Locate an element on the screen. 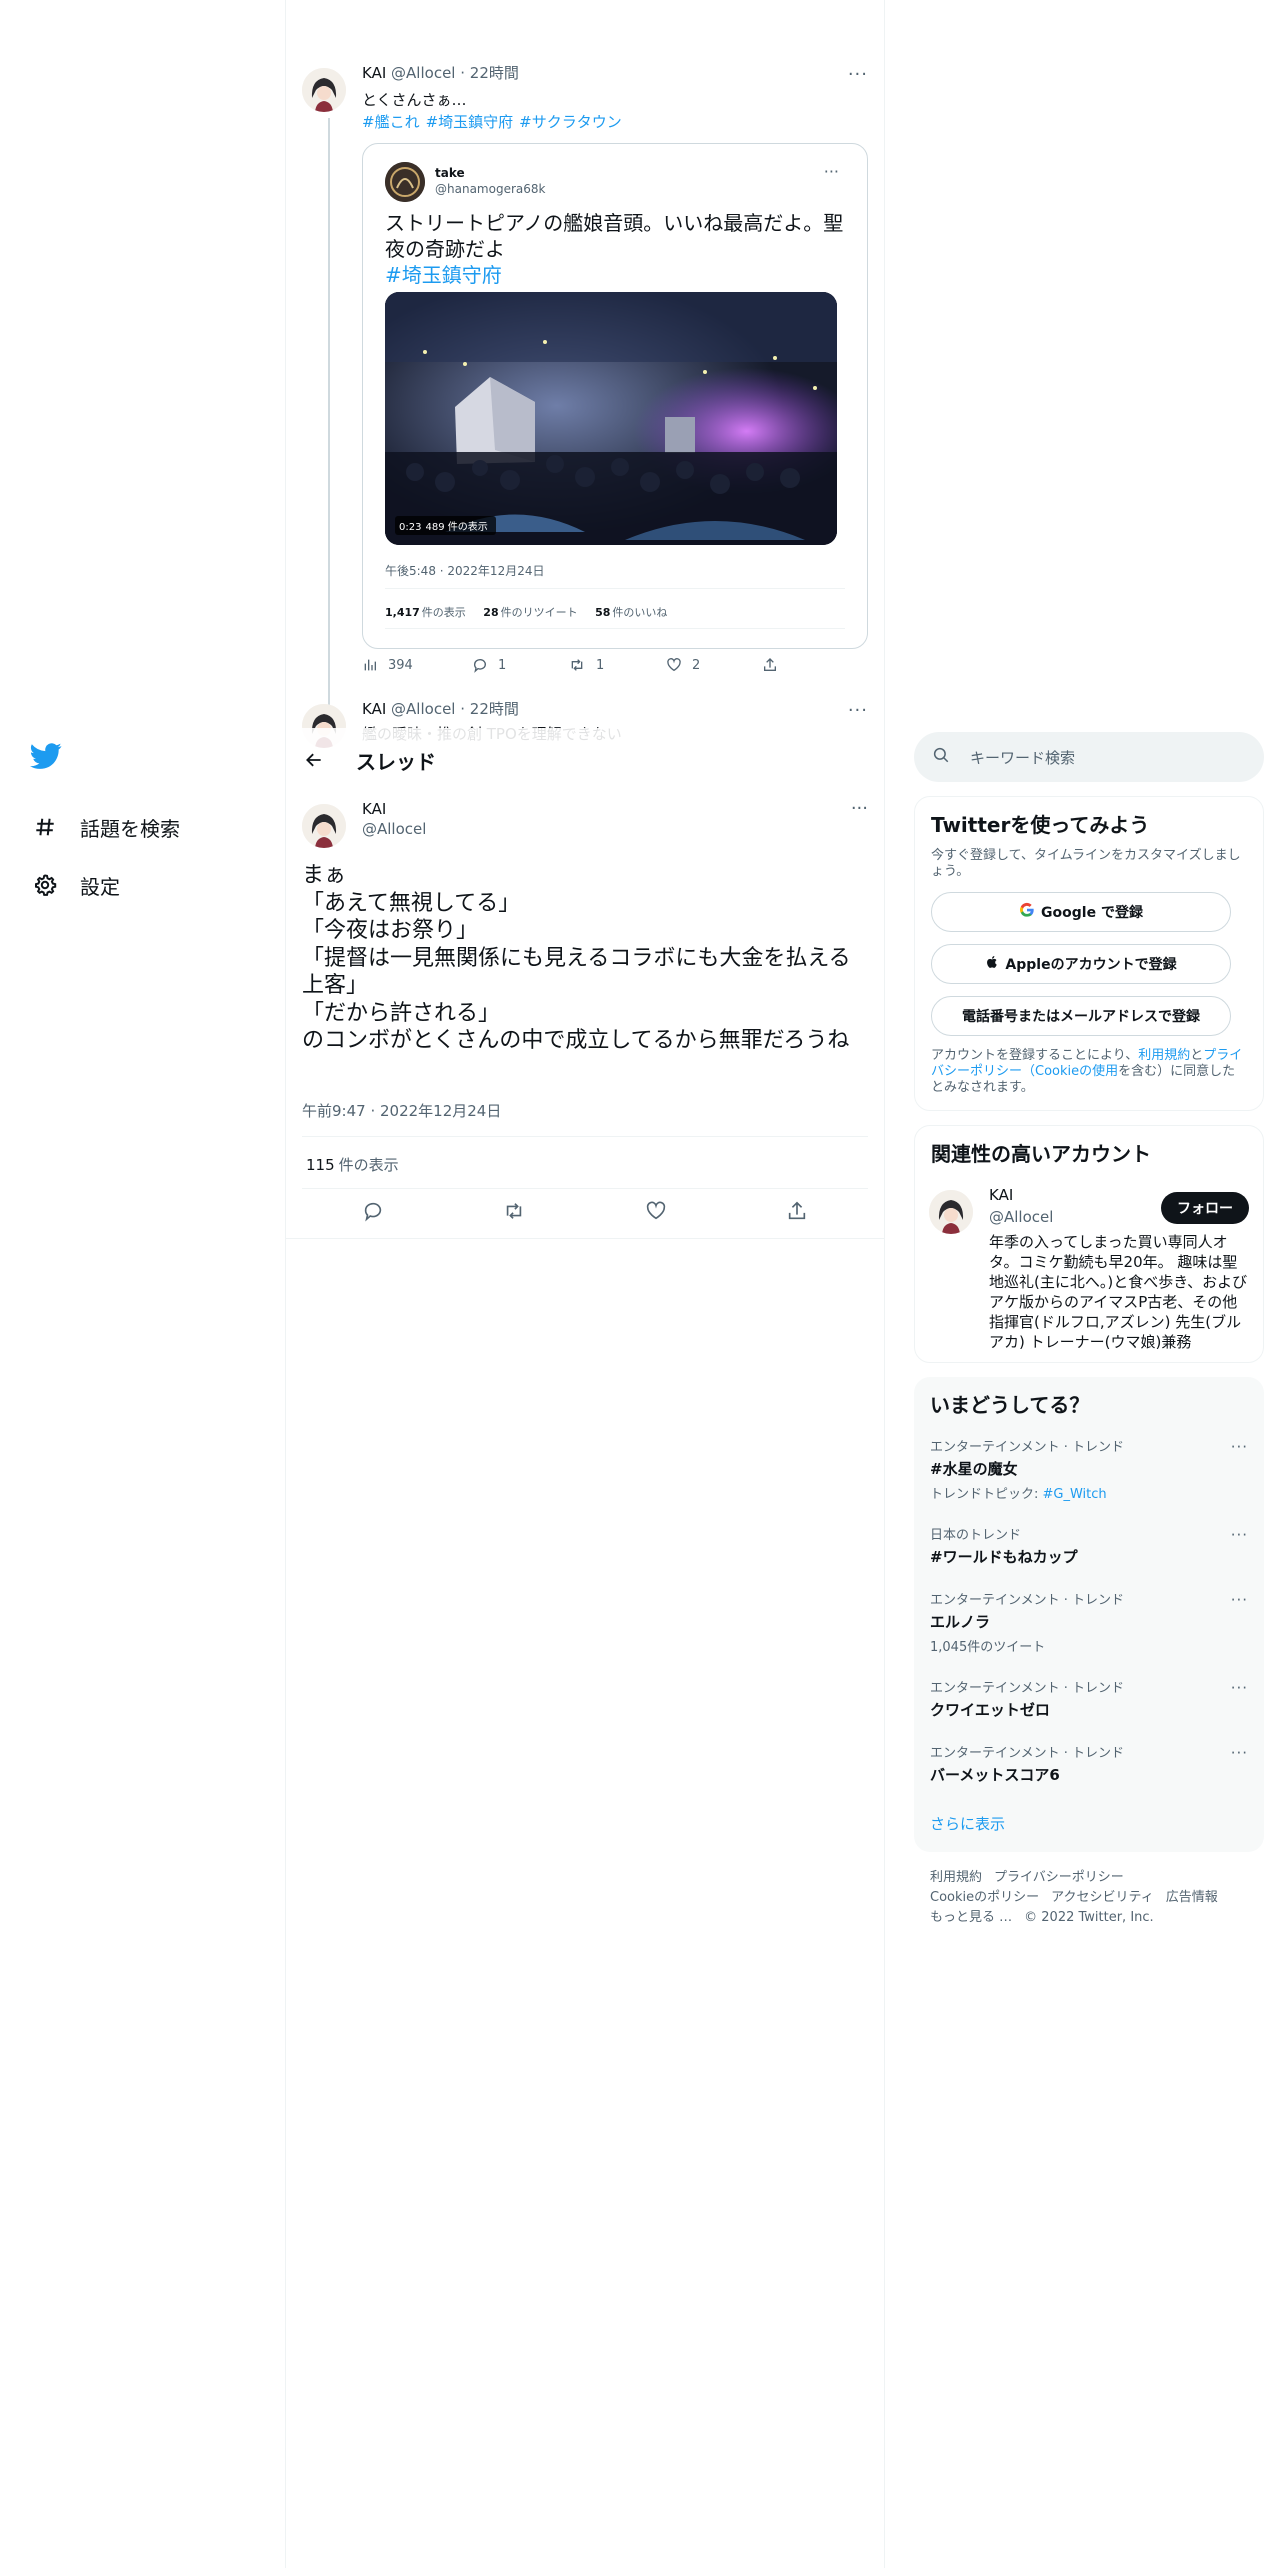 This screenshot has width=1284, height=2568. hashtag-link: #サクラタウン is located at coordinates (570, 122).